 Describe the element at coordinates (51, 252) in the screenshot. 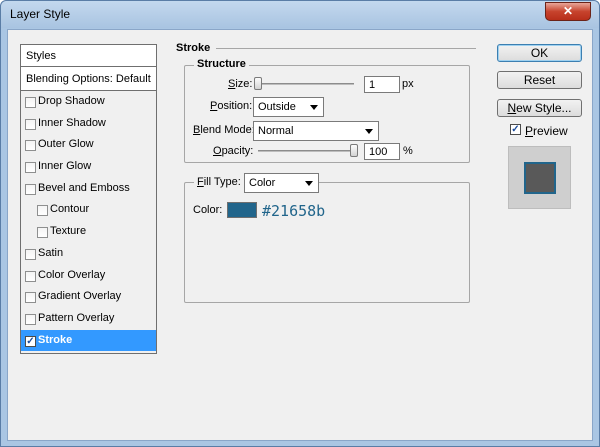

I see `style-item-label: Satin` at that location.